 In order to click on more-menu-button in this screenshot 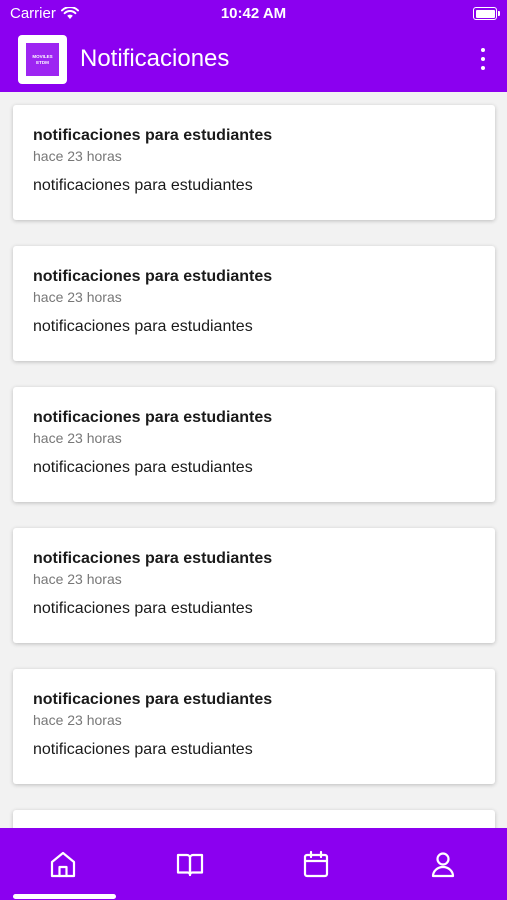, I will do `click(483, 59)`.